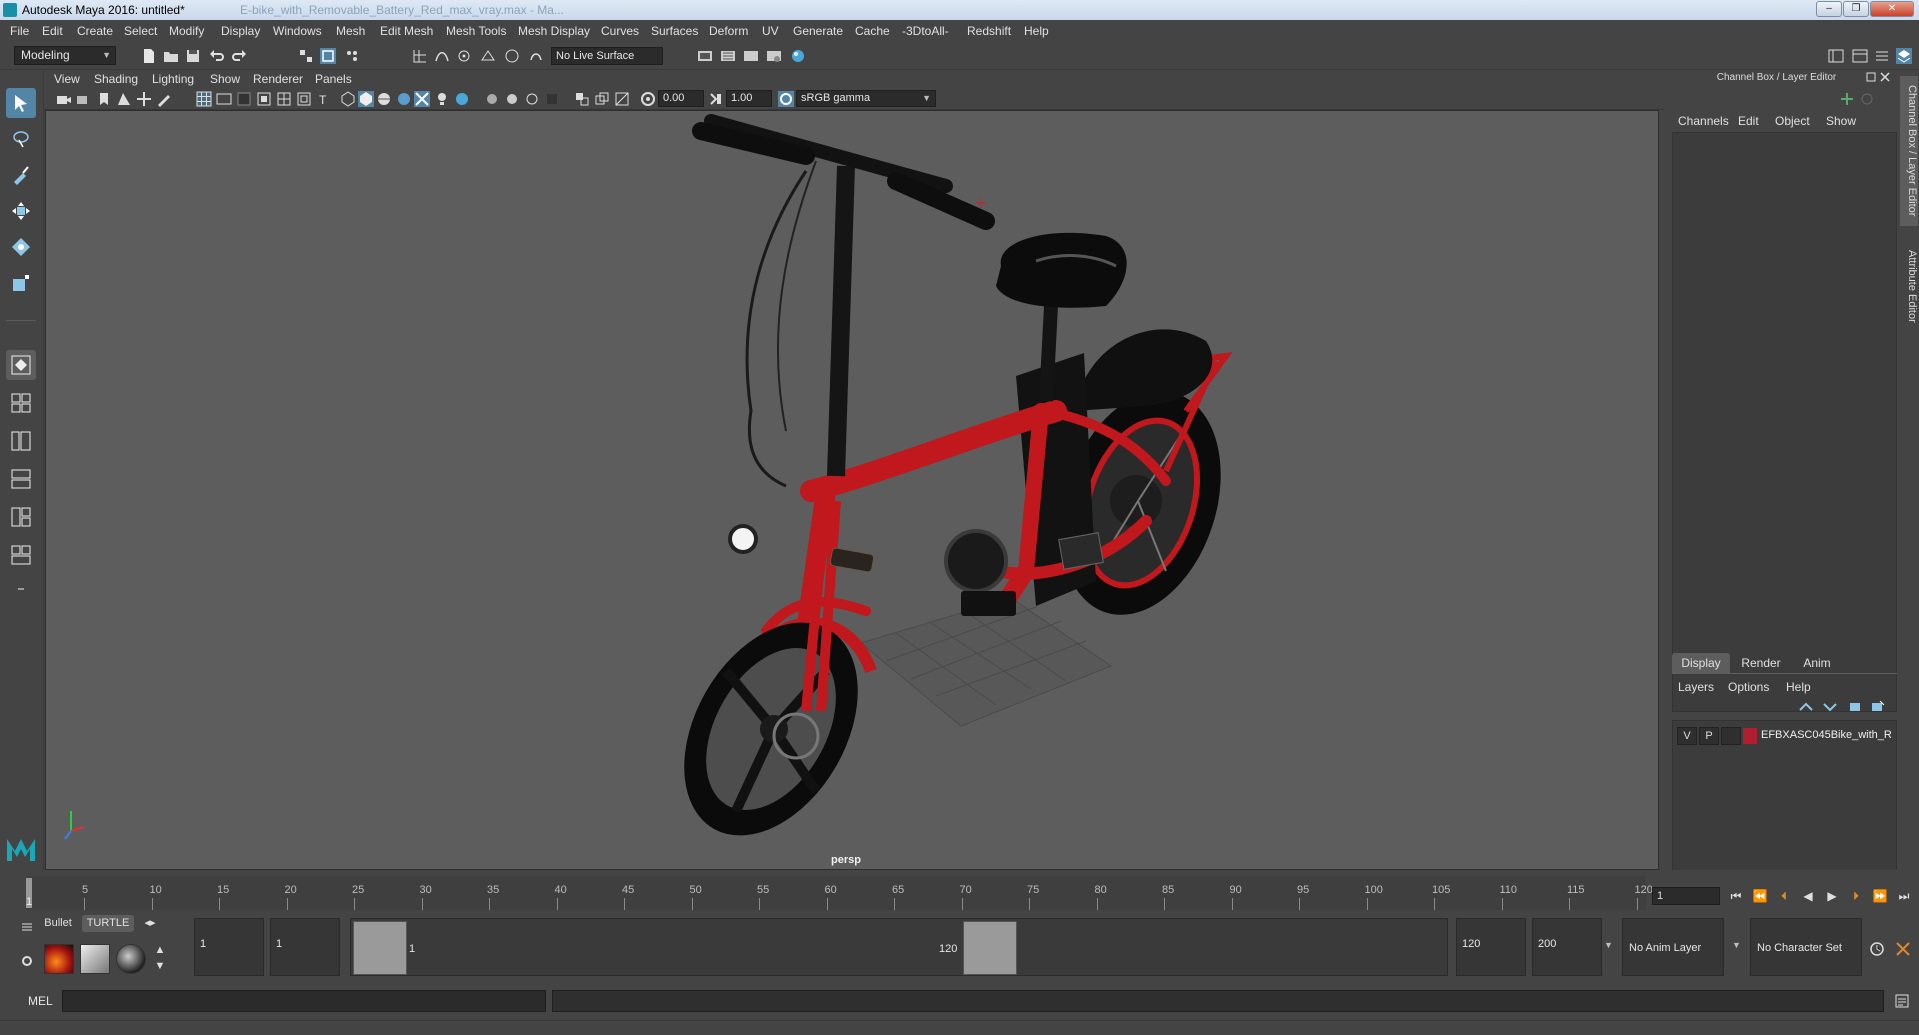  Describe the element at coordinates (306, 56) in the screenshot. I see `select-hierarchy-icon` at that location.